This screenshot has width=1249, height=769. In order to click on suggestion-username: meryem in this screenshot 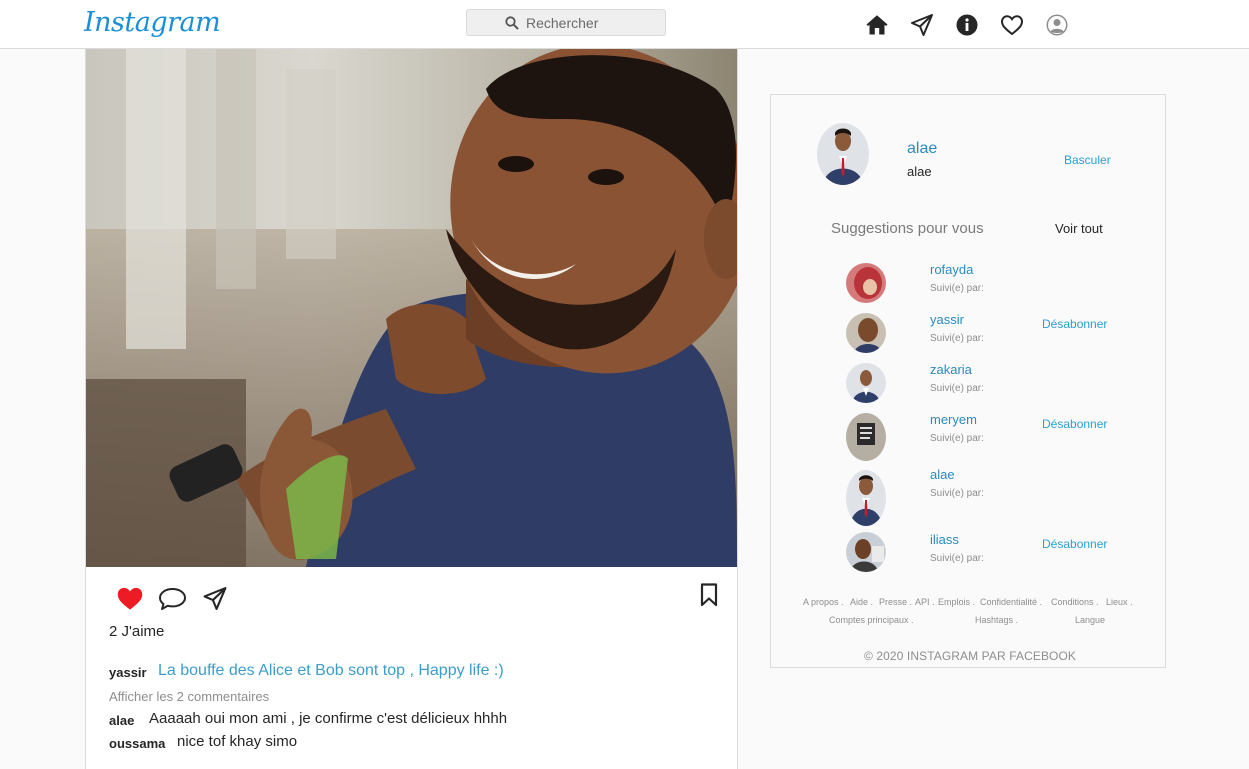, I will do `click(953, 419)`.